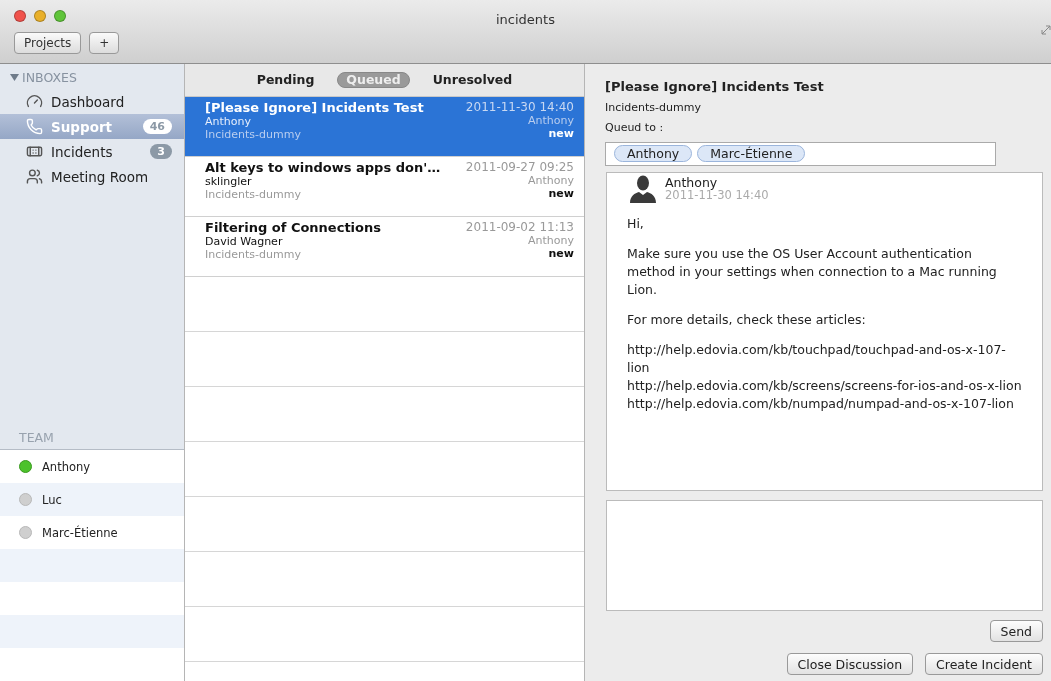 The height and width of the screenshot is (681, 1051). I want to click on count-badge: 46, so click(157, 126).